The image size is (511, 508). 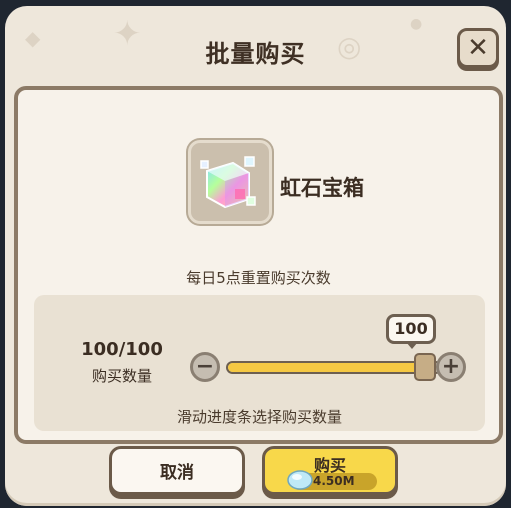 I want to click on rainbow-gem-chest-icon, so click(x=228, y=182).